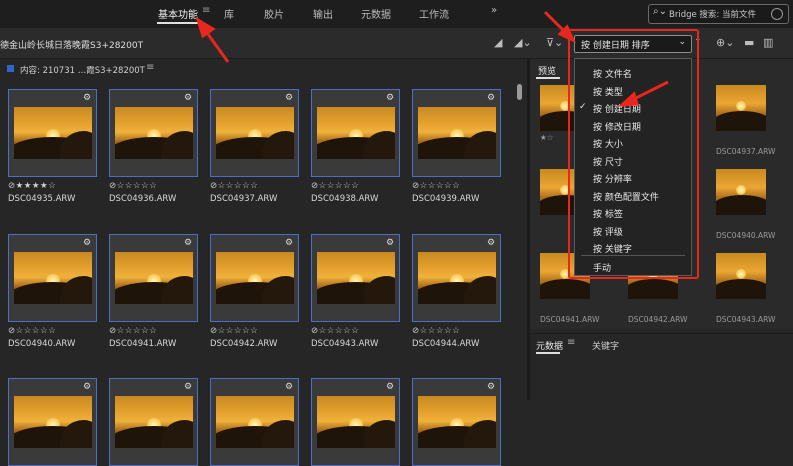 This screenshot has height=466, width=793. Describe the element at coordinates (212, 39) in the screenshot. I see `annotation-arrow-workspace` at that location.